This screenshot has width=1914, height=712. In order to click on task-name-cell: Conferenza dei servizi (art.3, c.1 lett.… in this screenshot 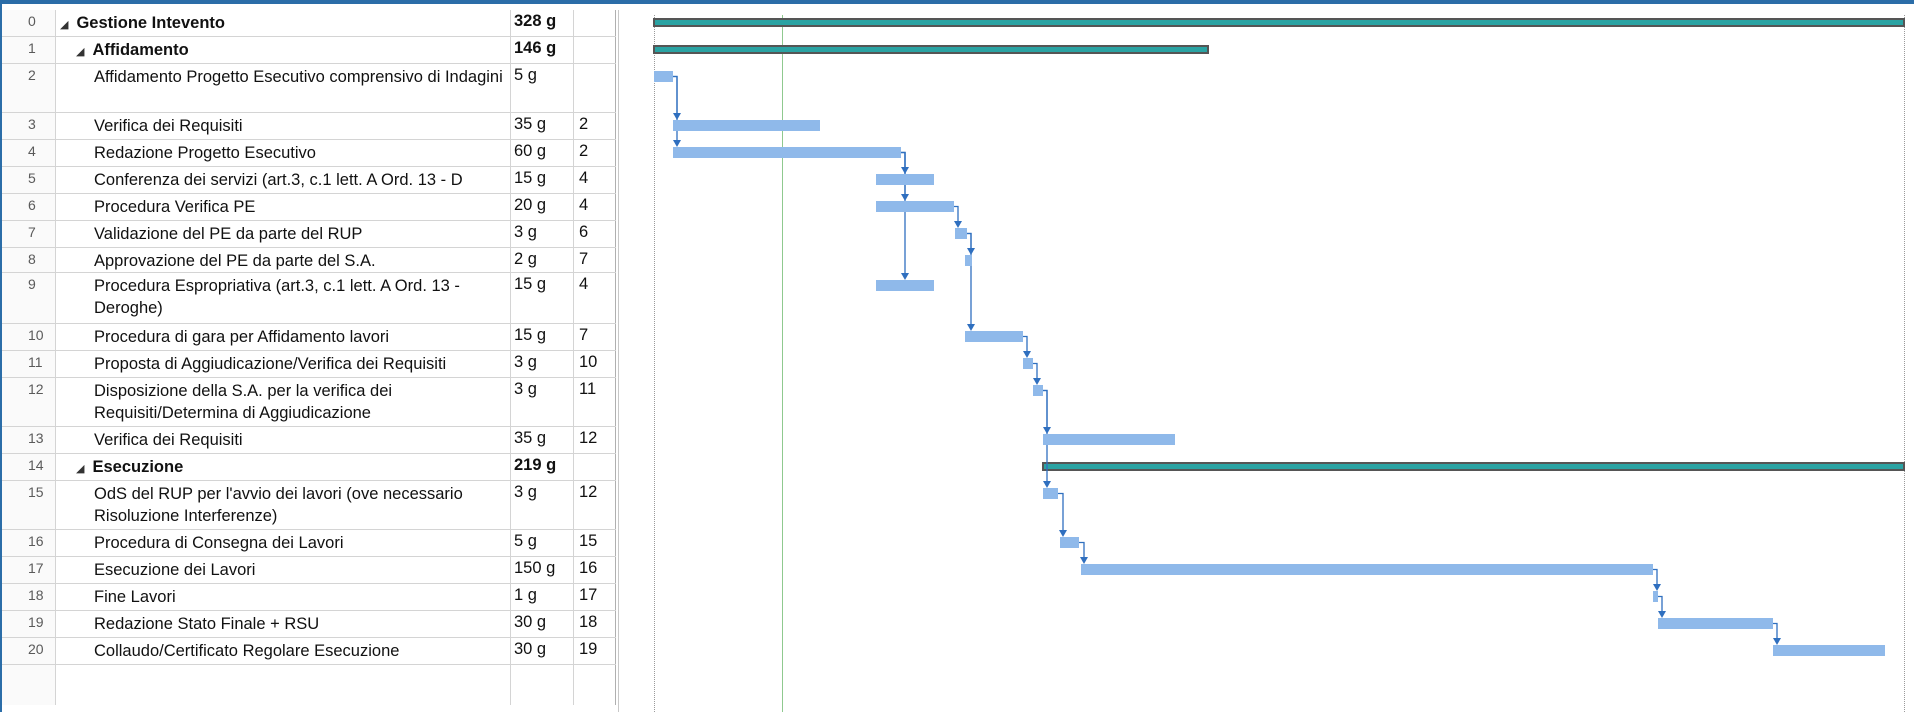, I will do `click(283, 180)`.